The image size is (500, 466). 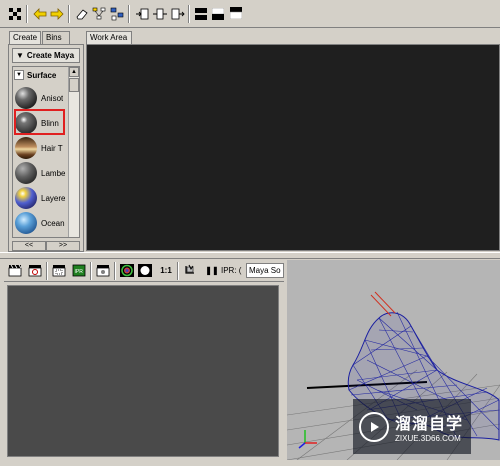 I want to click on create-maya-button: ▼ Create Maya, so click(x=46, y=55).